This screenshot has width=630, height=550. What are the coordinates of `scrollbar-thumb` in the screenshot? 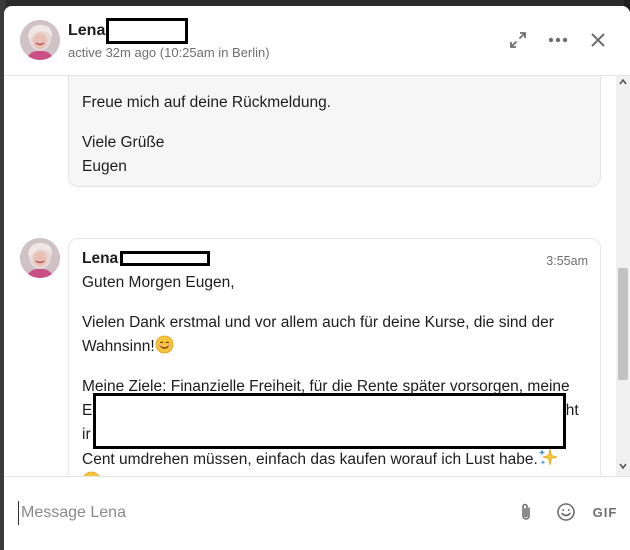 It's located at (623, 324).